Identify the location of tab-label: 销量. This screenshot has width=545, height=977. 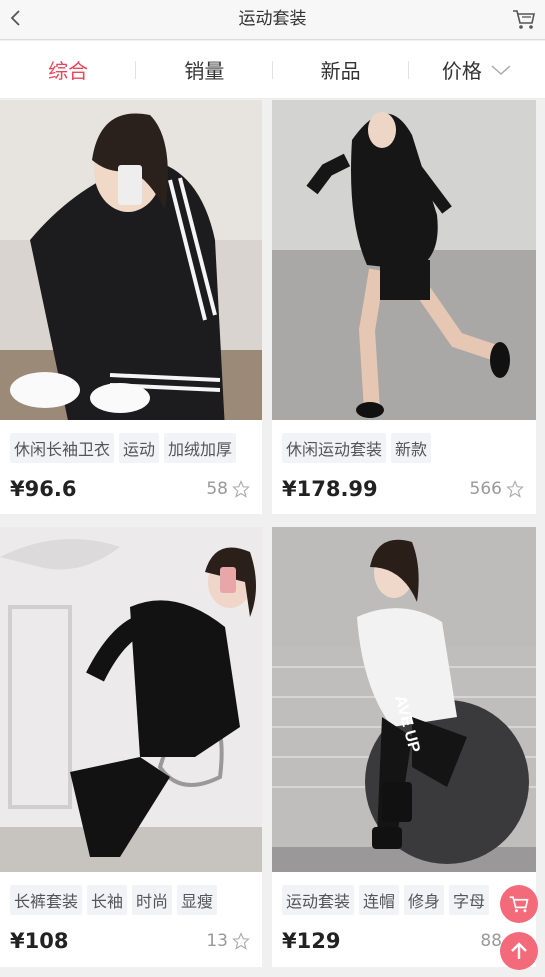
(204, 71).